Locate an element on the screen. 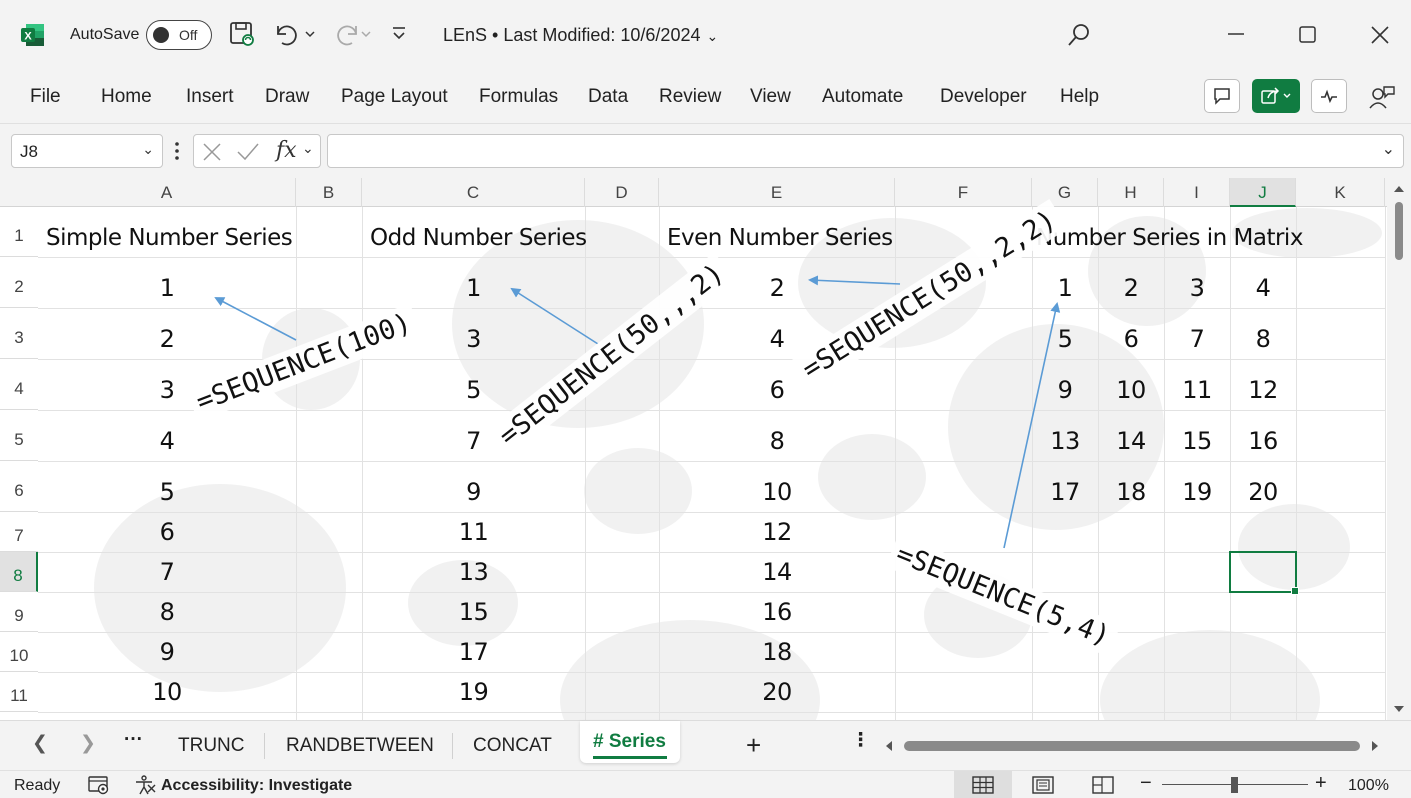 This screenshot has width=1411, height=798. add-sheet-button: + is located at coordinates (753, 745).